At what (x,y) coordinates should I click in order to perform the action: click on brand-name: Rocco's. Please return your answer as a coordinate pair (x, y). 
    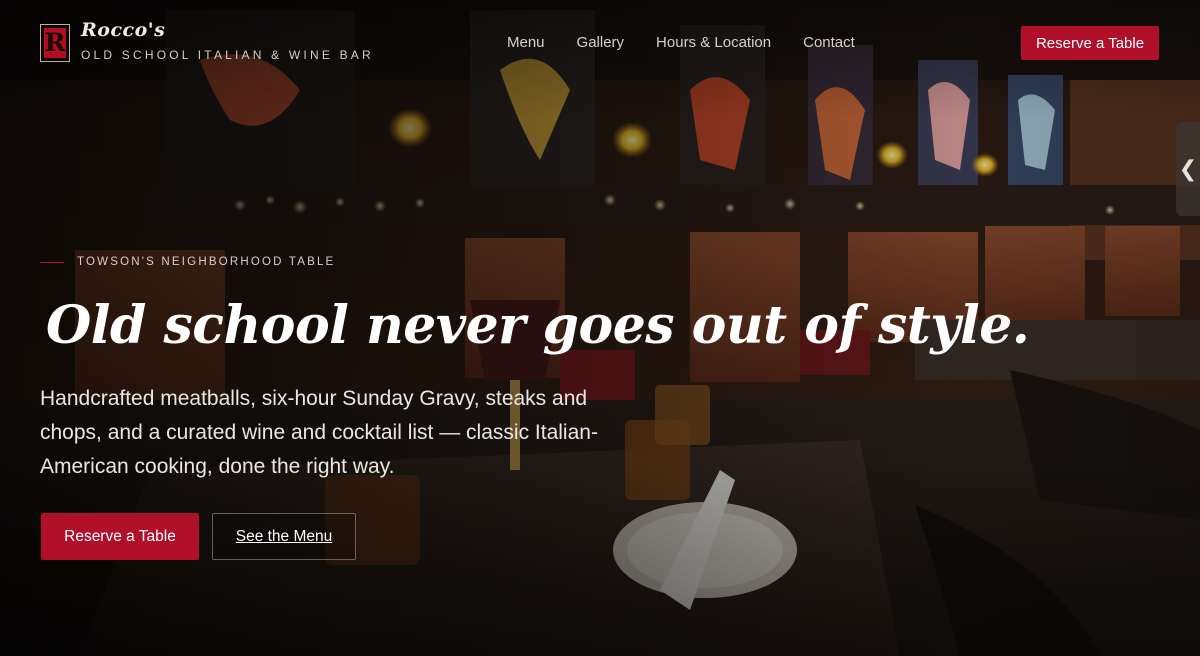
    Looking at the image, I should click on (123, 30).